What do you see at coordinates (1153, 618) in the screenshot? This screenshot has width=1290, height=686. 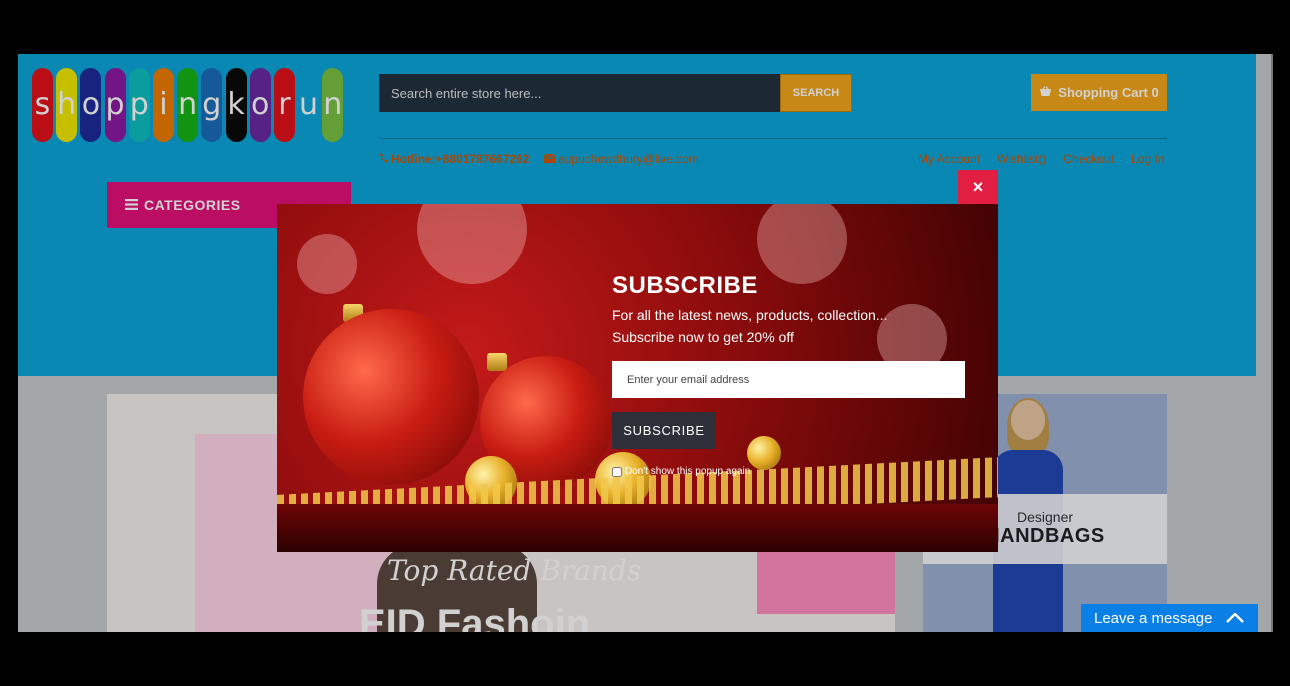 I see `chat-label: Leave a message` at bounding box center [1153, 618].